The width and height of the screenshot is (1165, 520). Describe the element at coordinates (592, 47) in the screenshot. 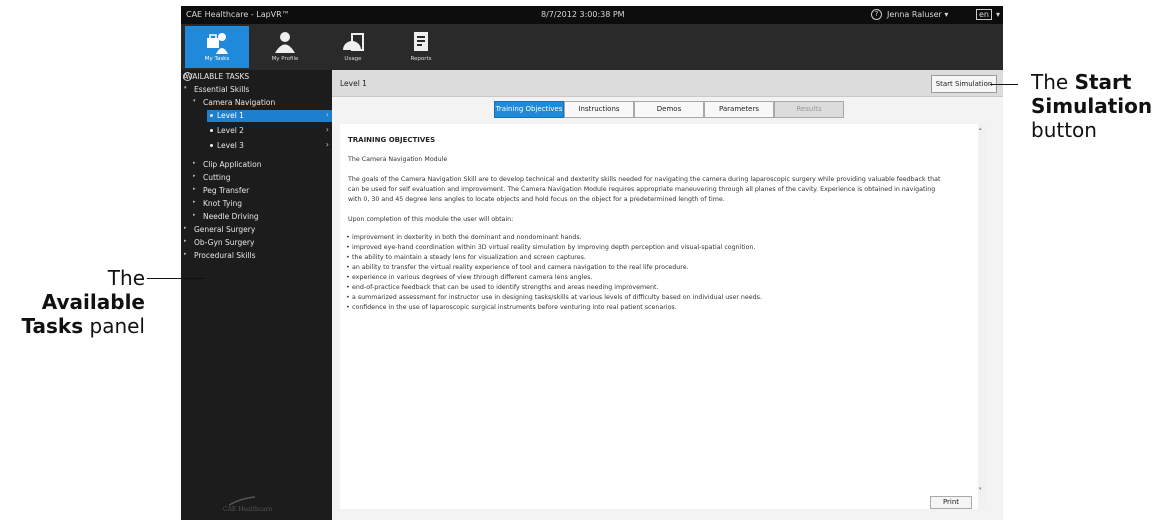

I see `toolbar: My Tasks My Profile Usage Reports` at that location.